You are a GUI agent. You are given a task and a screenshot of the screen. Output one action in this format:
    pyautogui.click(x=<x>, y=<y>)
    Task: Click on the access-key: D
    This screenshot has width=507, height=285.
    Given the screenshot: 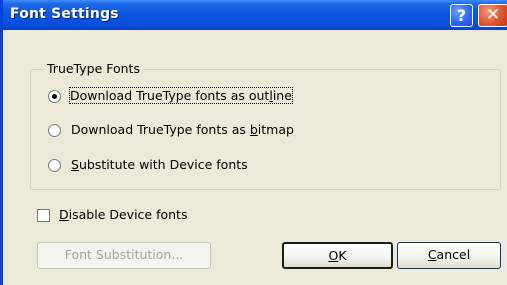 What is the action you would take?
    pyautogui.click(x=64, y=214)
    